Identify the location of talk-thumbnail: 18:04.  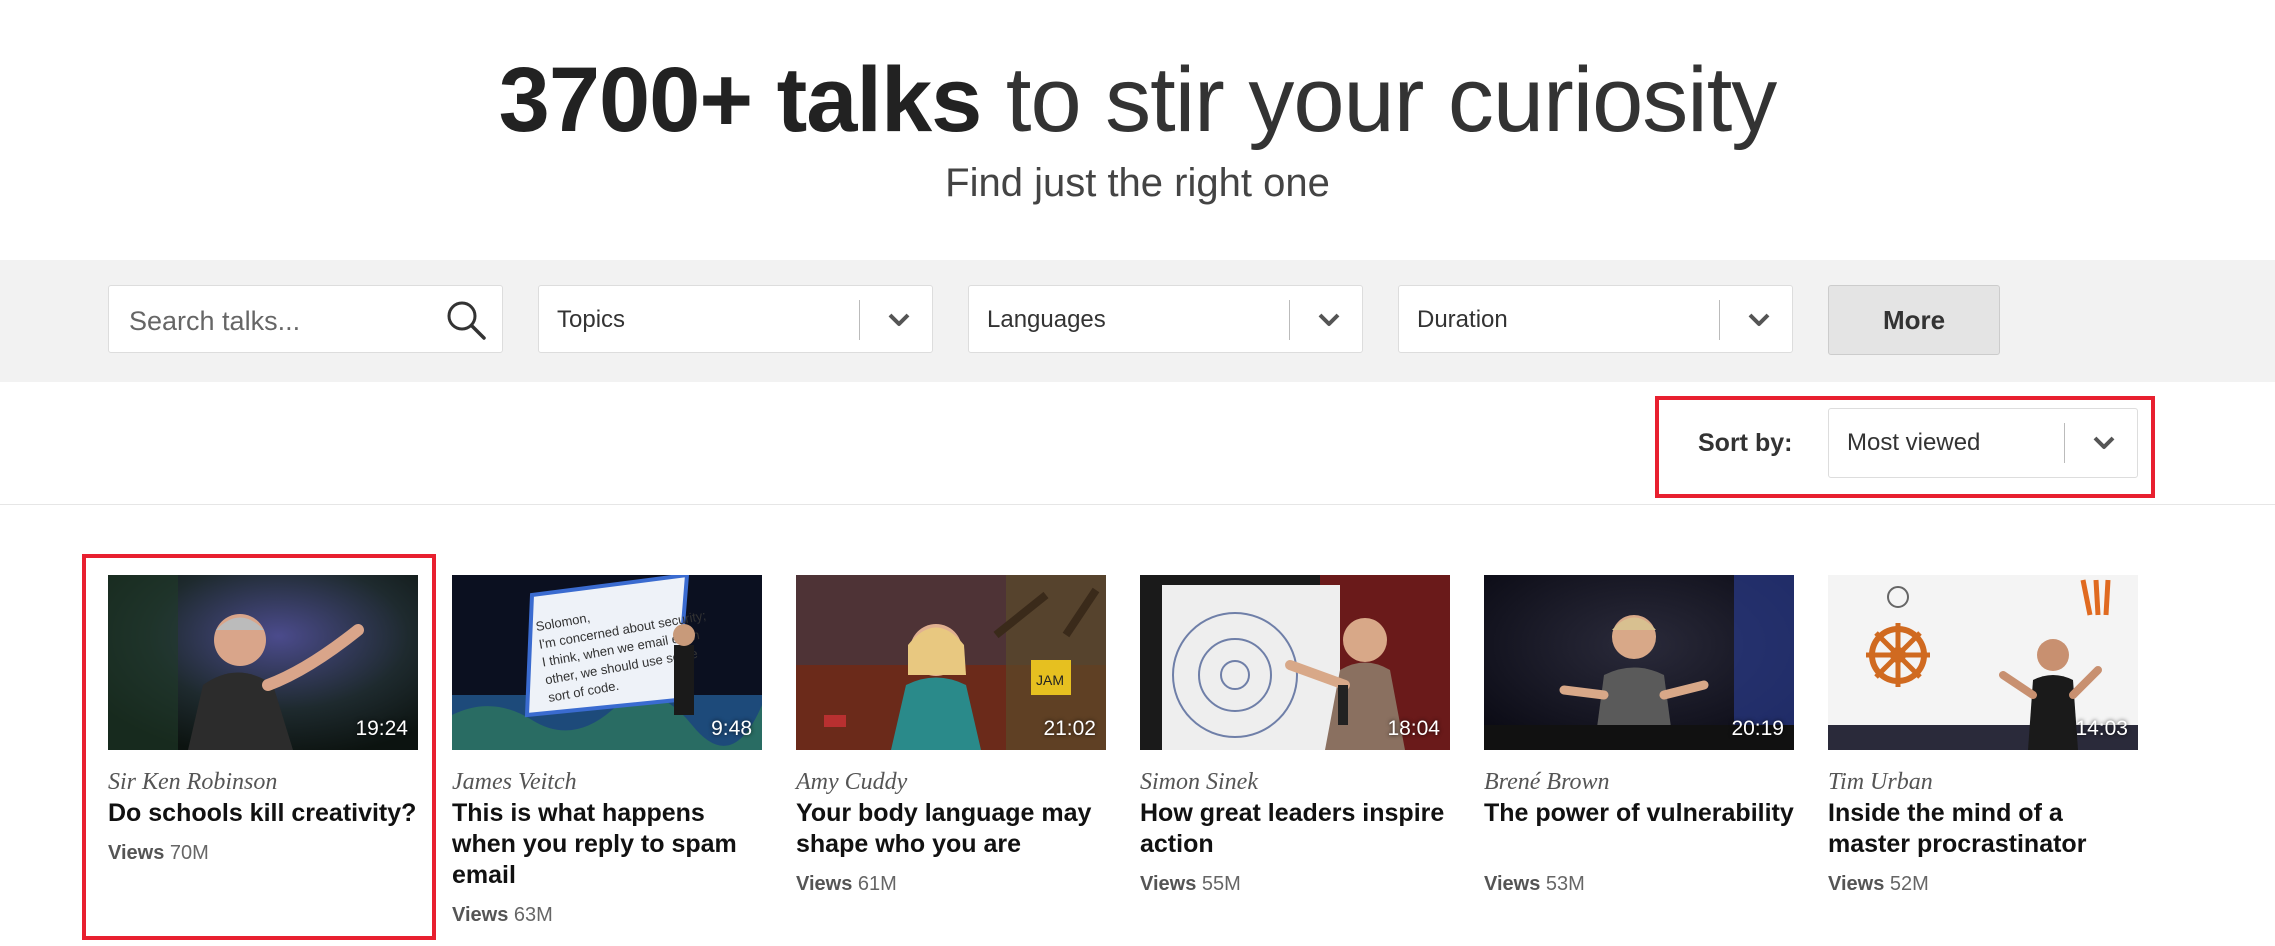
(1295, 662).